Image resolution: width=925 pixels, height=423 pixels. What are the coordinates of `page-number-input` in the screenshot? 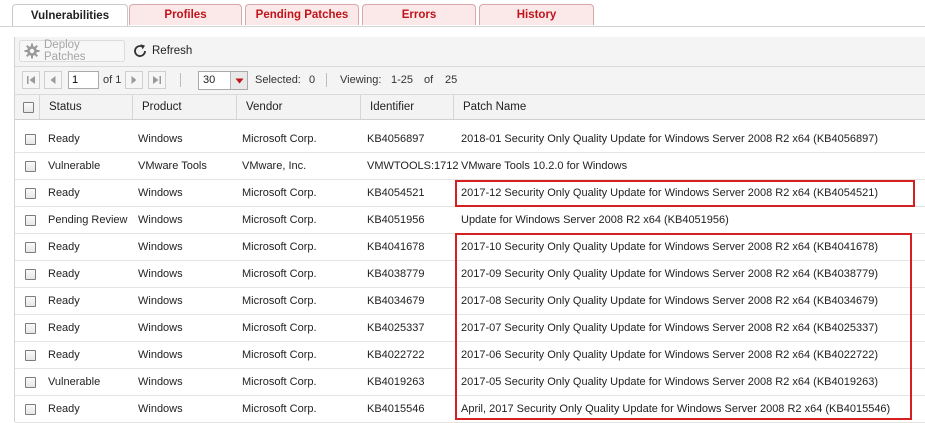 It's located at (83, 80).